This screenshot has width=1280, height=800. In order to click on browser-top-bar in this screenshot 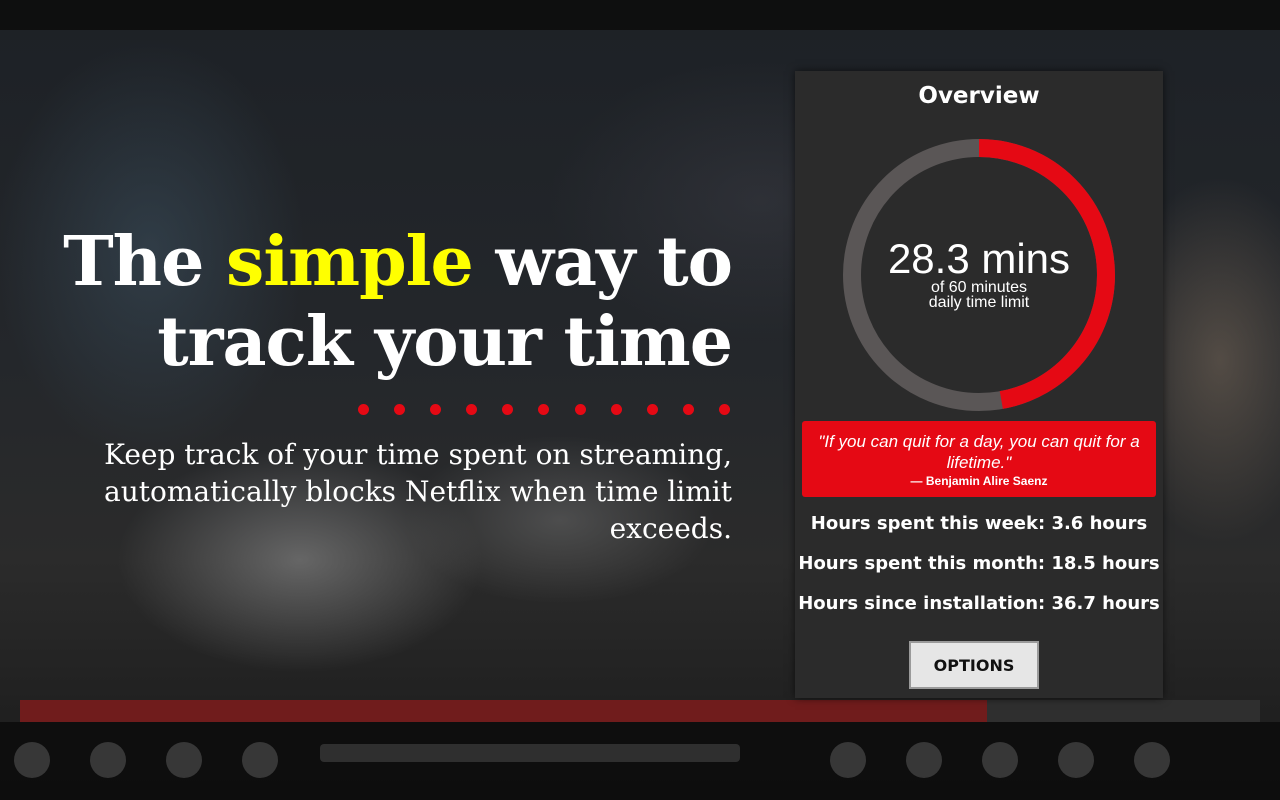, I will do `click(640, 15)`.